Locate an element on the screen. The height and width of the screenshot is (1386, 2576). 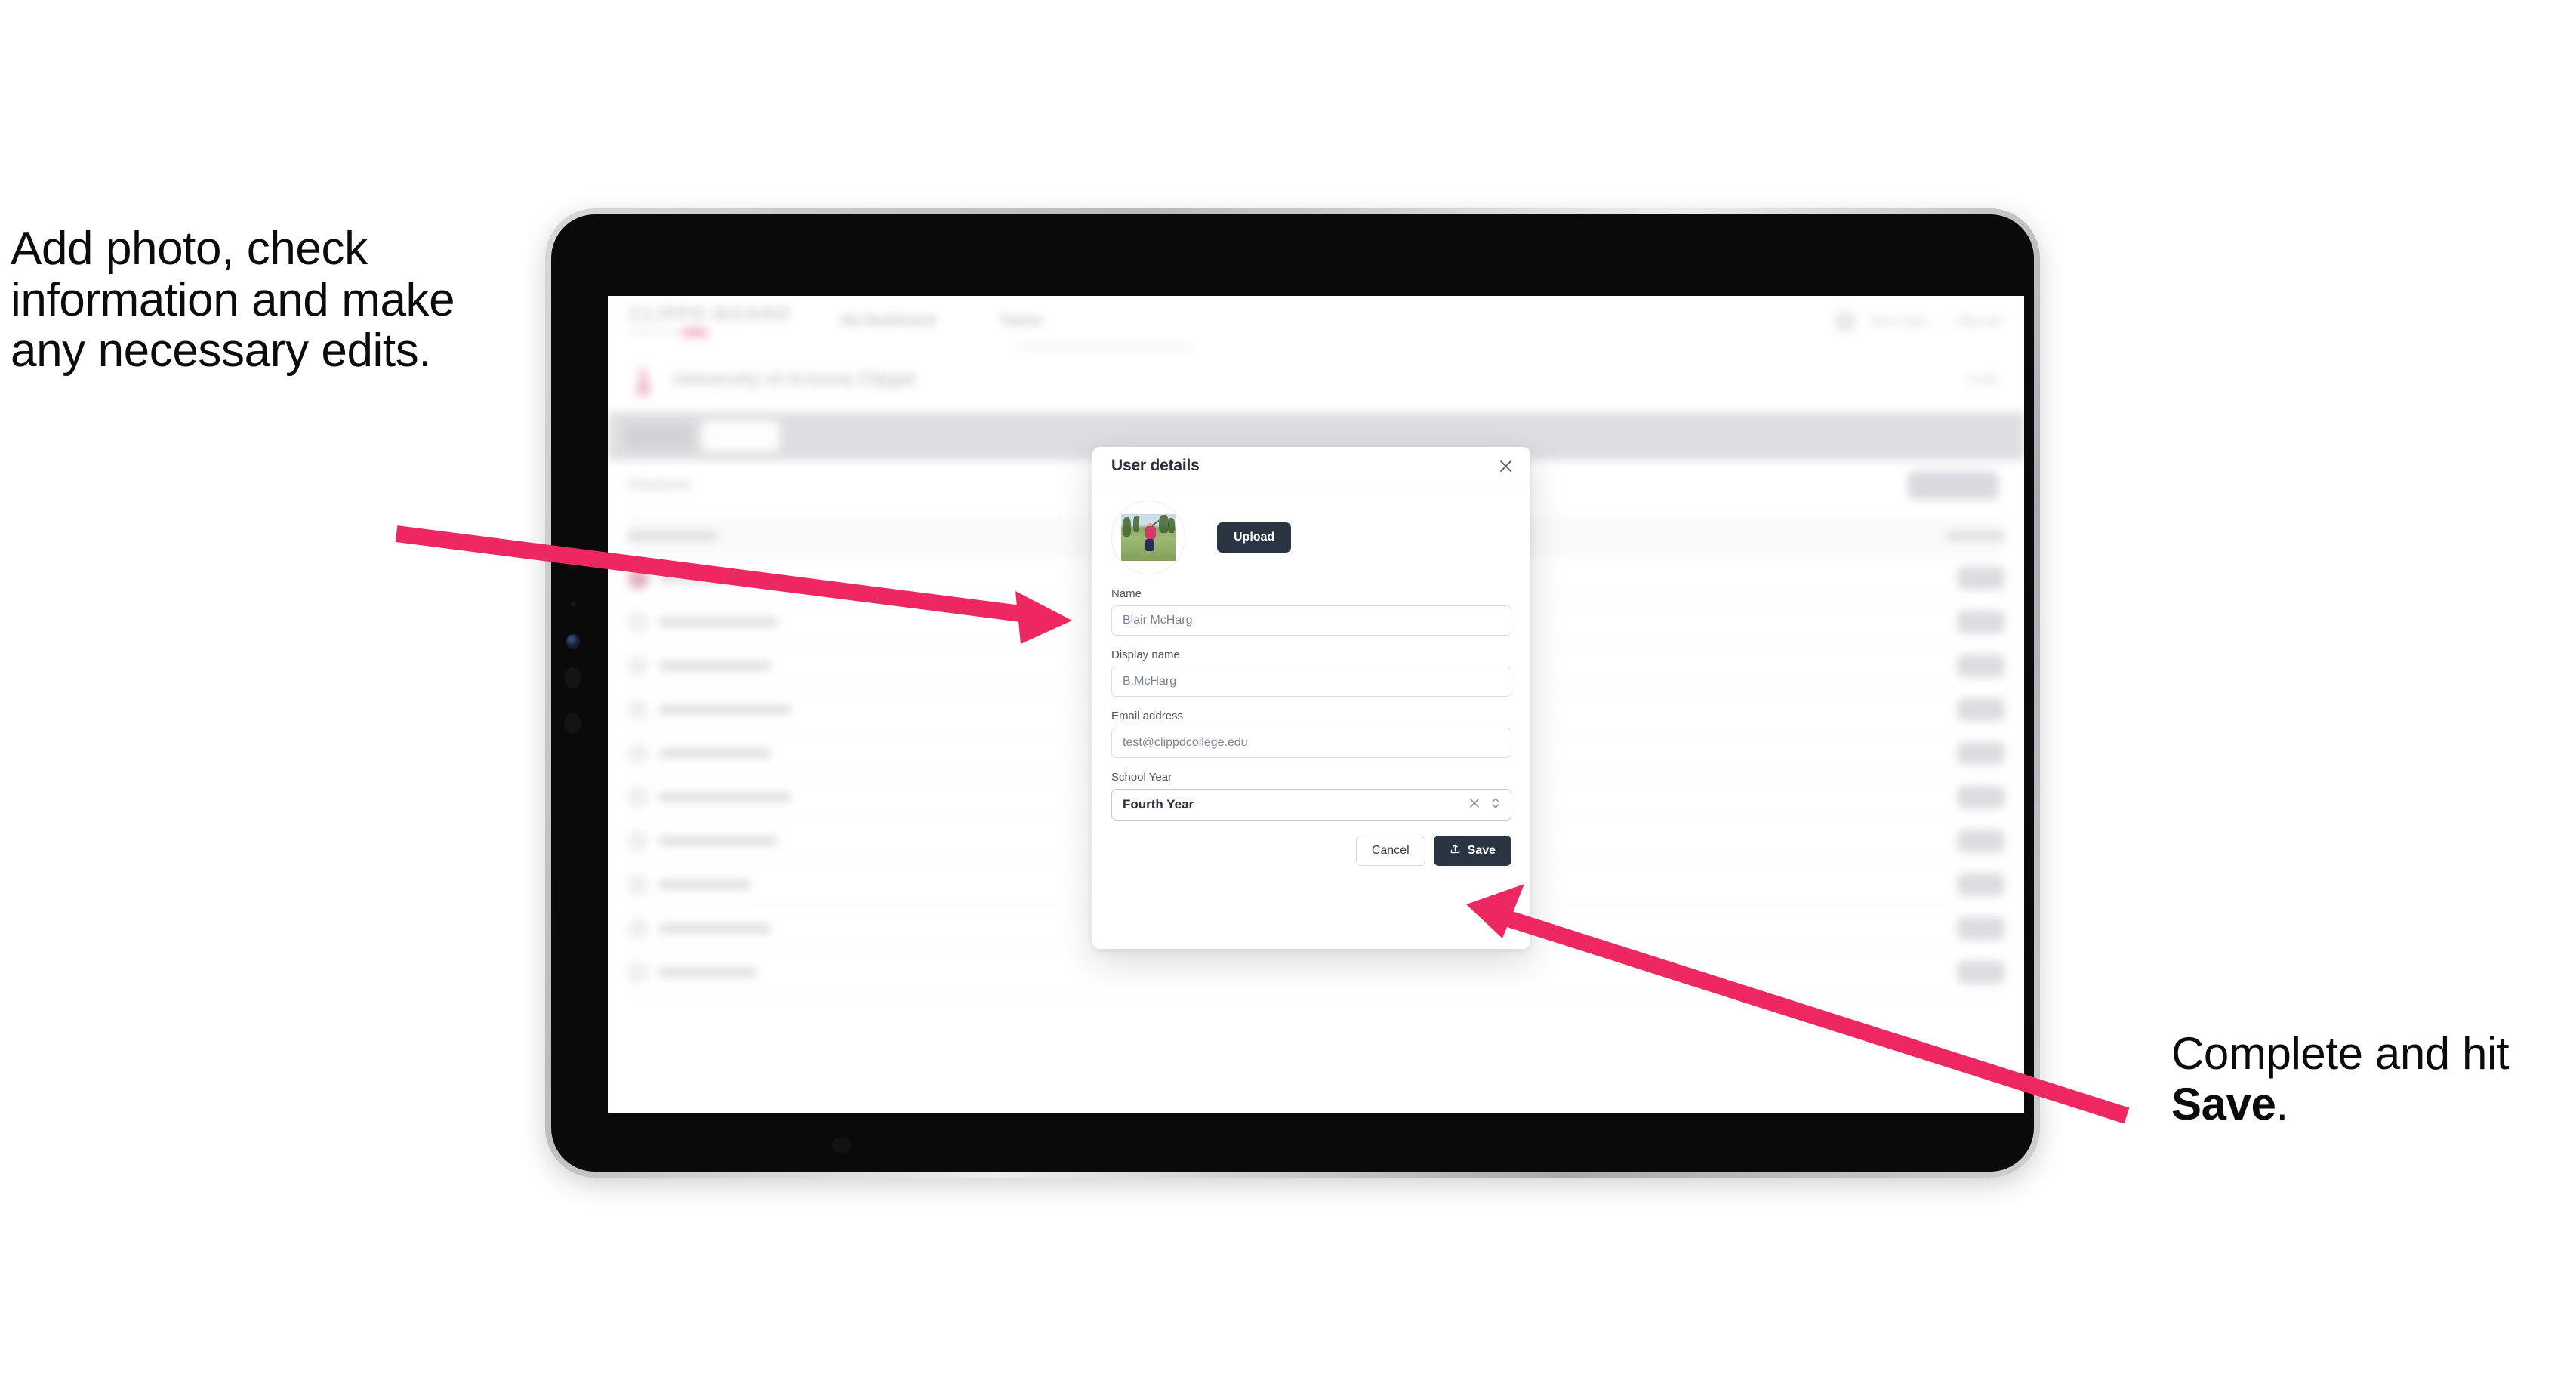
email-input is located at coordinates (1311, 743).